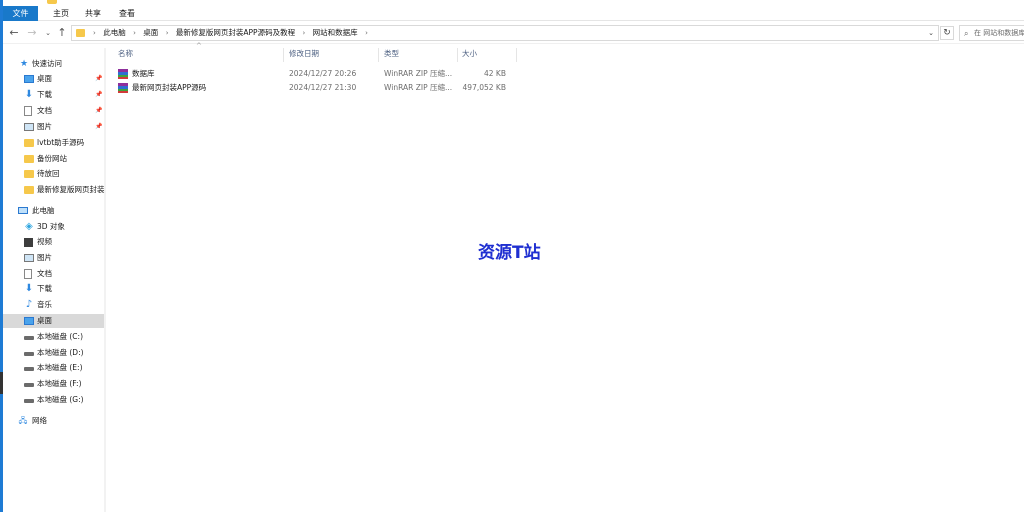  Describe the element at coordinates (127, 13) in the screenshot. I see `tab-view: 查看` at that location.